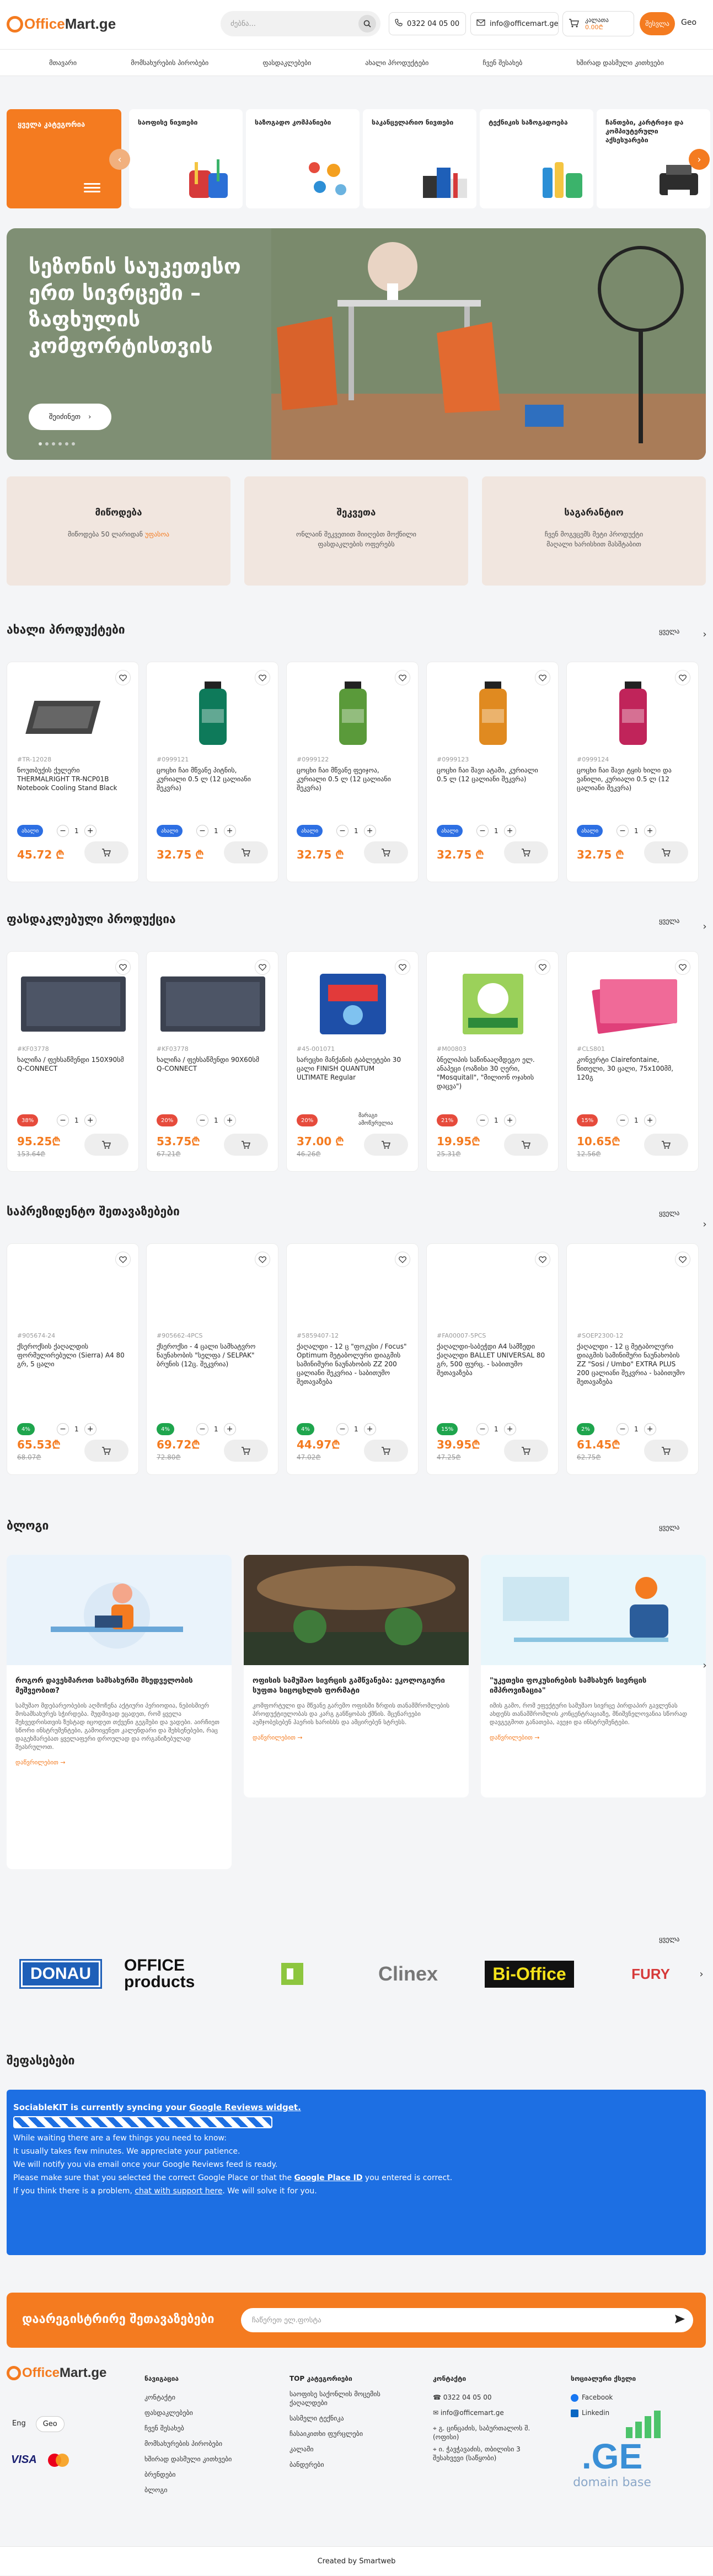 The height and width of the screenshot is (2576, 713). What do you see at coordinates (502, 63) in the screenshot?
I see `nav-item-about: ჩვენ შესახებ` at bounding box center [502, 63].